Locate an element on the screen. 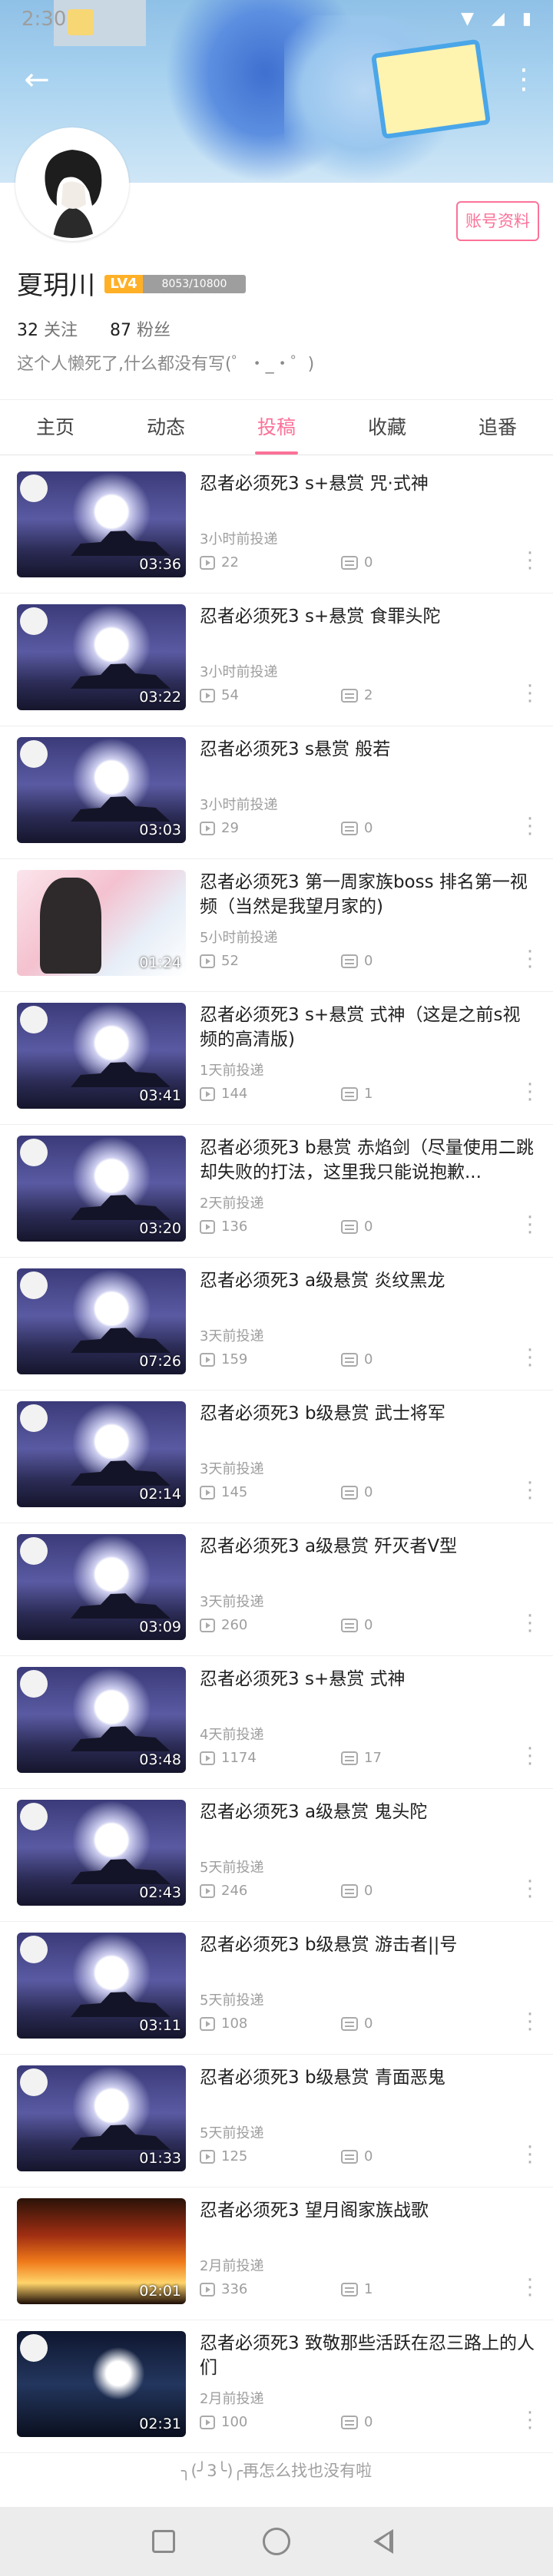 The width and height of the screenshot is (553, 2576). video-thumbnail: 02:31 is located at coordinates (102, 2384).